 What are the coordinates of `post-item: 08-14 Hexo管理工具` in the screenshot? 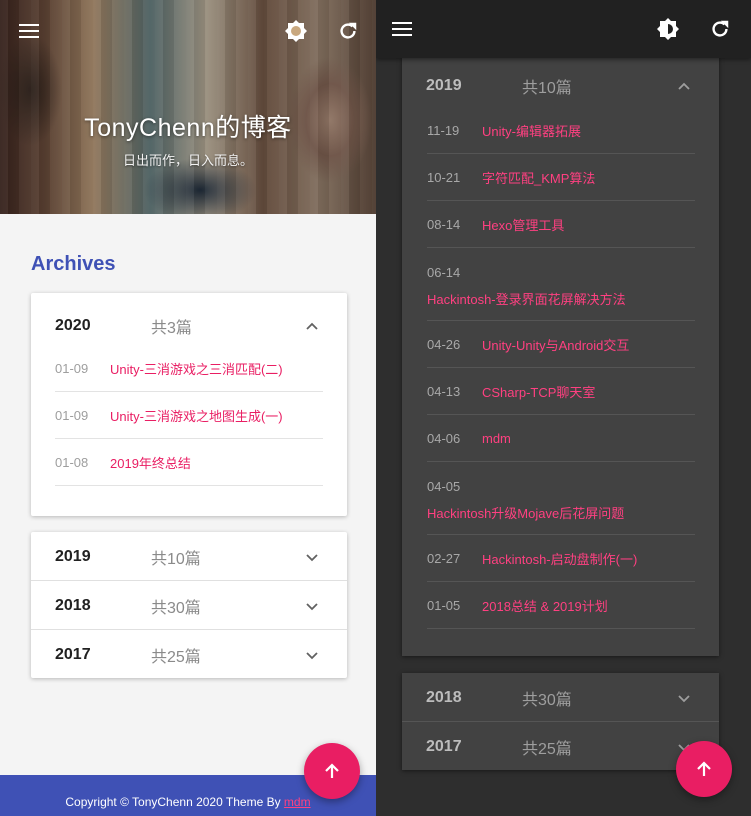 It's located at (561, 224).